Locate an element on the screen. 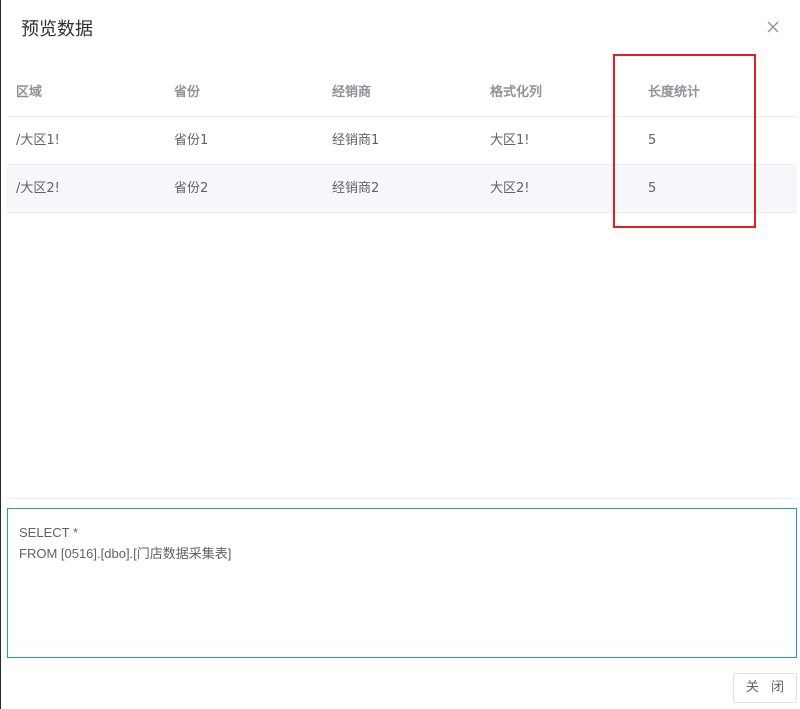 The height and width of the screenshot is (709, 800). close-button: 关 闭 is located at coordinates (765, 688).